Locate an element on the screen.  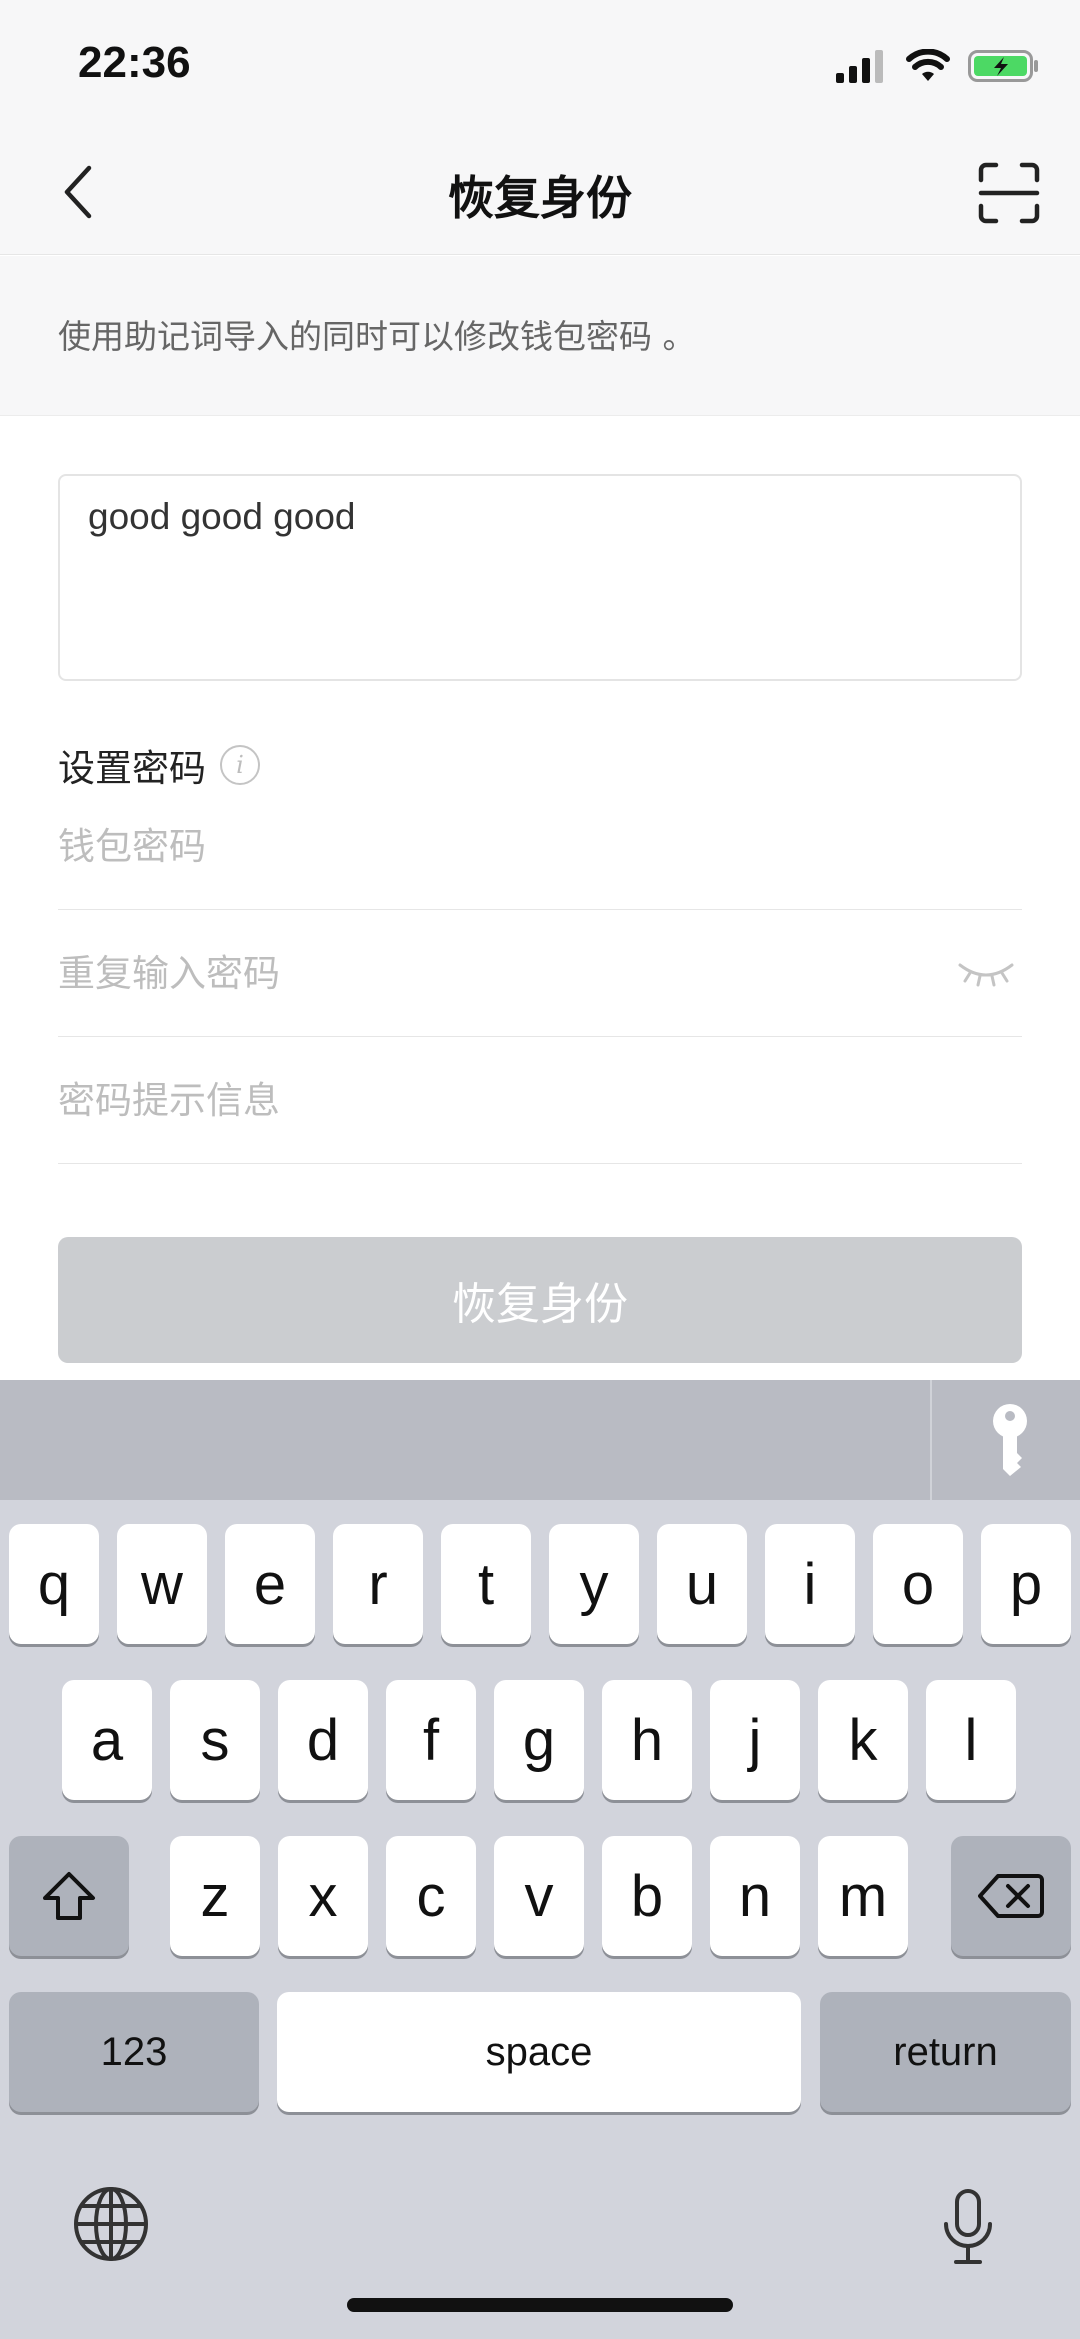
repeat-password-input is located at coordinates (498, 973).